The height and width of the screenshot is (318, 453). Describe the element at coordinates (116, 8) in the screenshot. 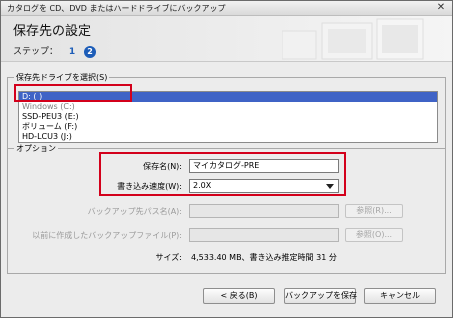

I see `window-title: カタログを CD、DVD またはハードドライブにバックアップ` at that location.